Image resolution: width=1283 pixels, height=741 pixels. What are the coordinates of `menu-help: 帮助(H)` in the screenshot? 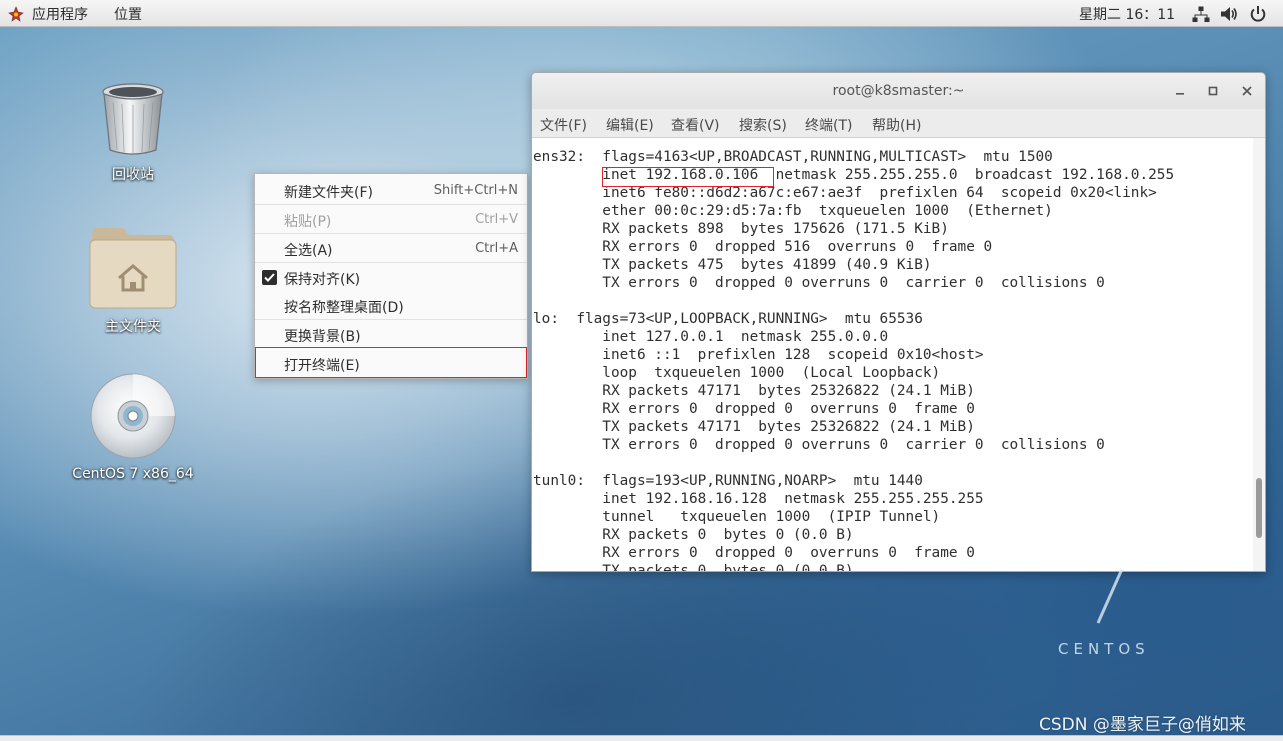 It's located at (896, 125).